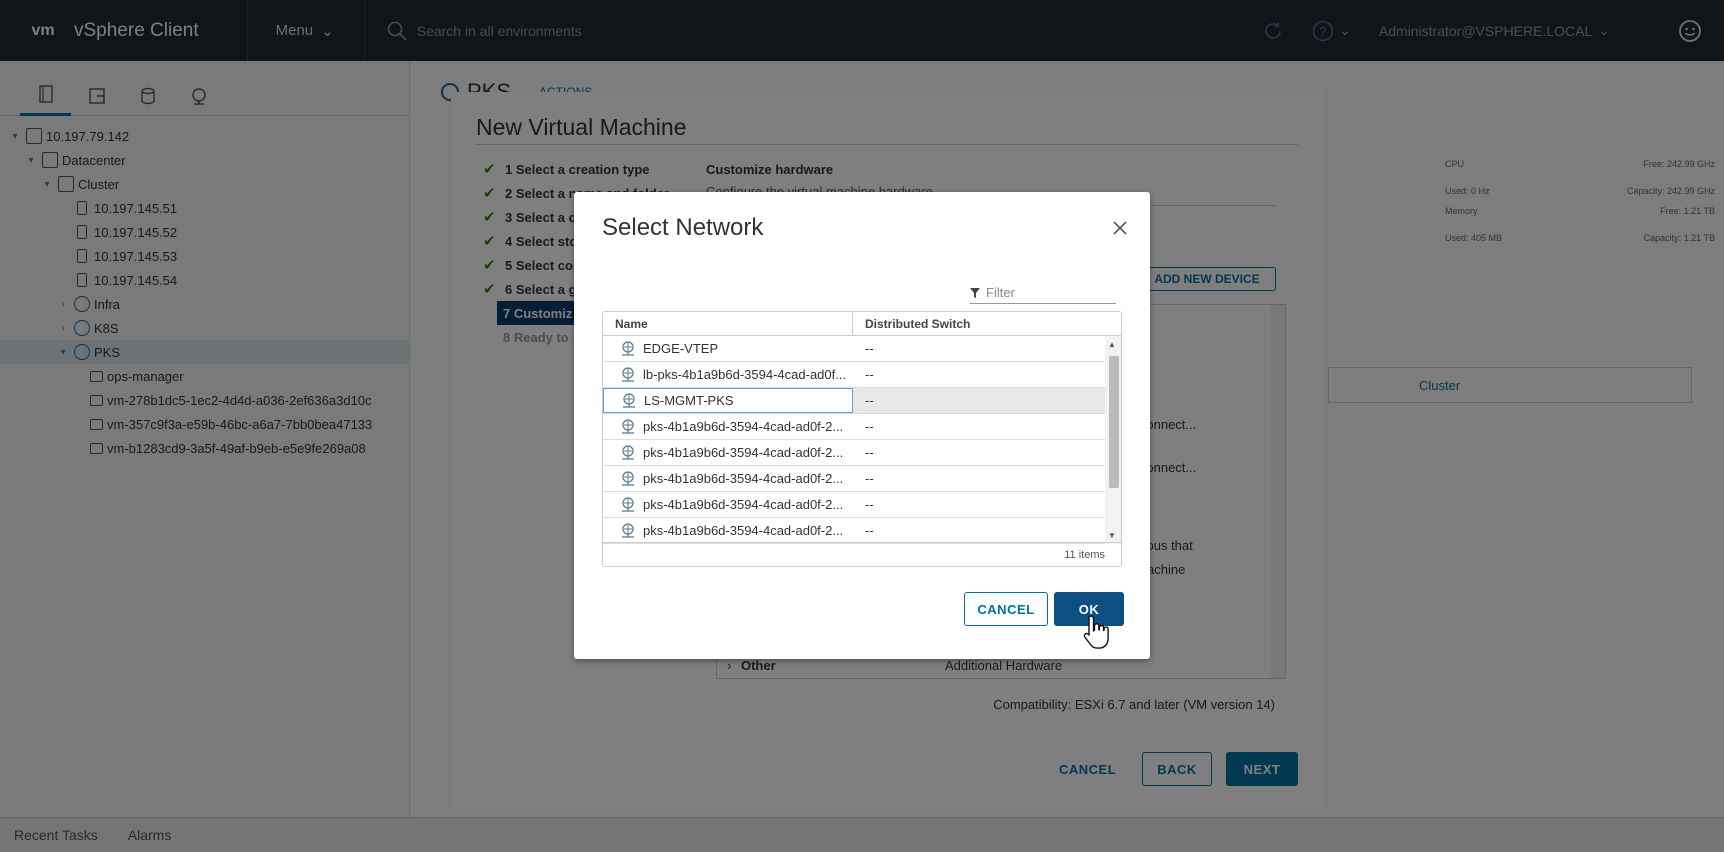 This screenshot has height=852, width=1724. What do you see at coordinates (728, 323) in the screenshot?
I see `column-header-name: Name` at bounding box center [728, 323].